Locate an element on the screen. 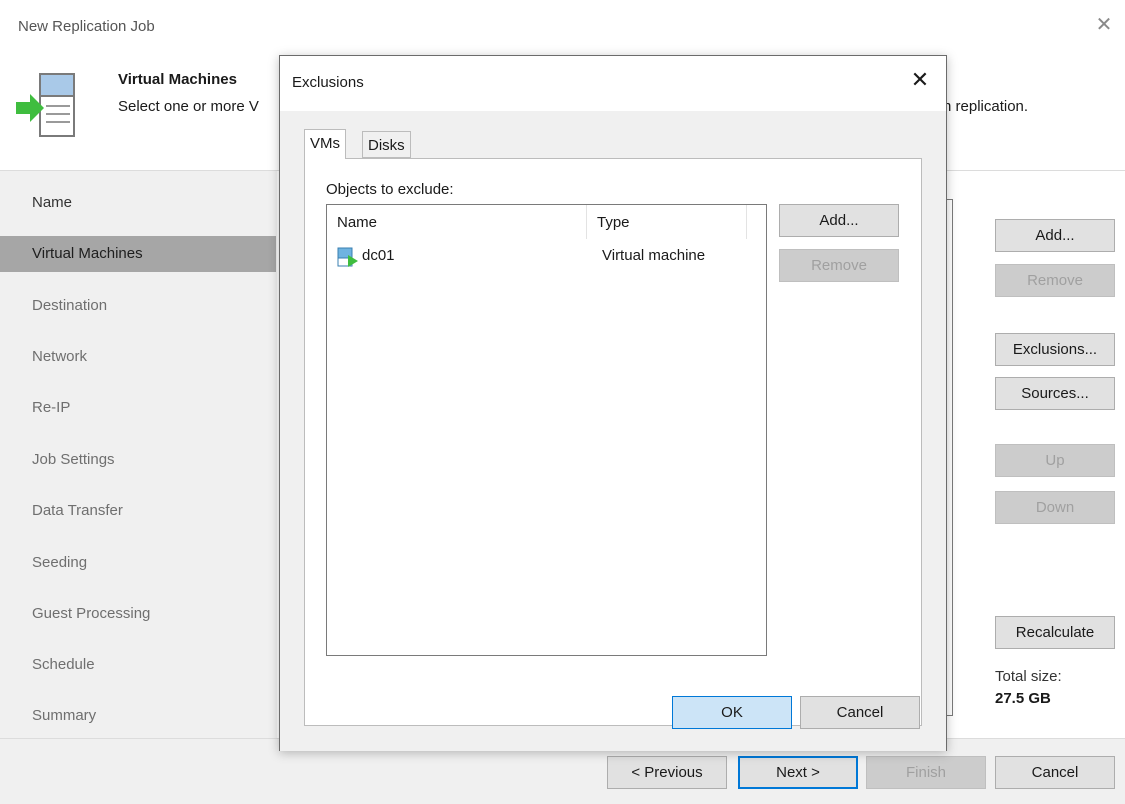  window-titlebar: New Replication Job ✕ is located at coordinates (562, 22).